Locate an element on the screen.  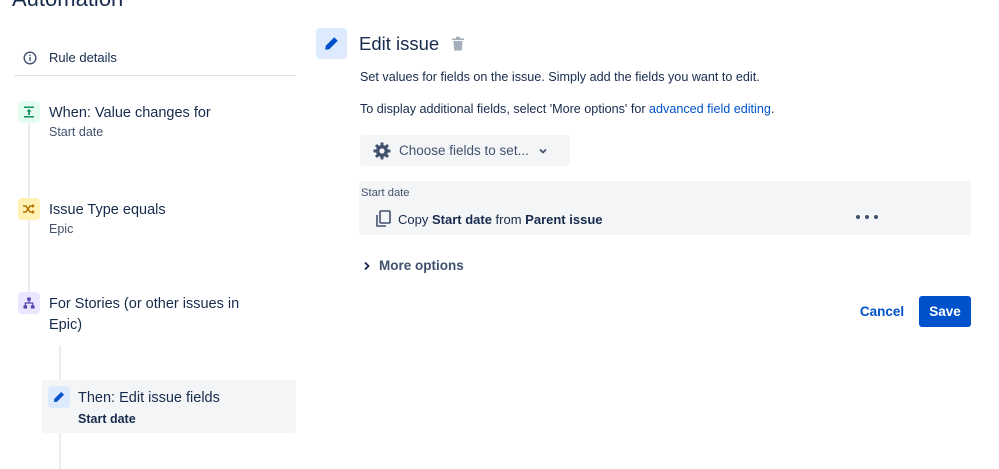
branch-step-title: For Stories (or other issues in Epic) is located at coordinates (144, 314).